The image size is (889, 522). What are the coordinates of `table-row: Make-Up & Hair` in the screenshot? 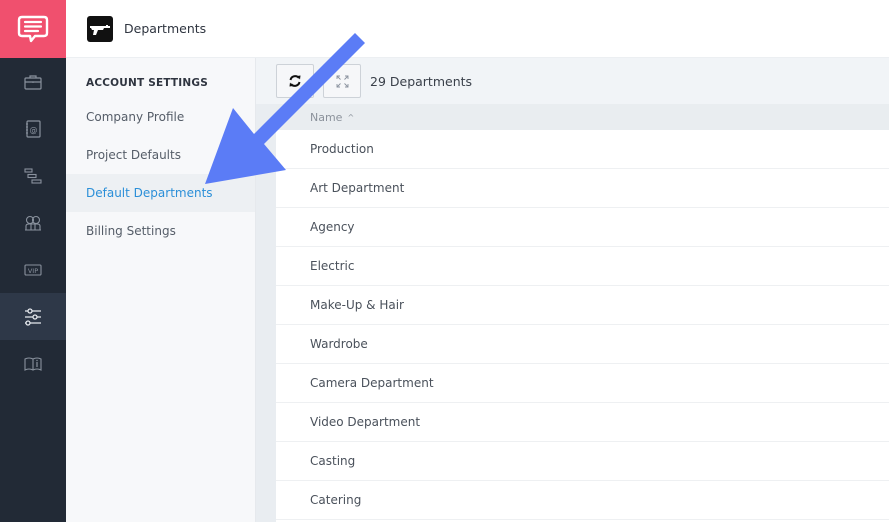 It's located at (582, 305).